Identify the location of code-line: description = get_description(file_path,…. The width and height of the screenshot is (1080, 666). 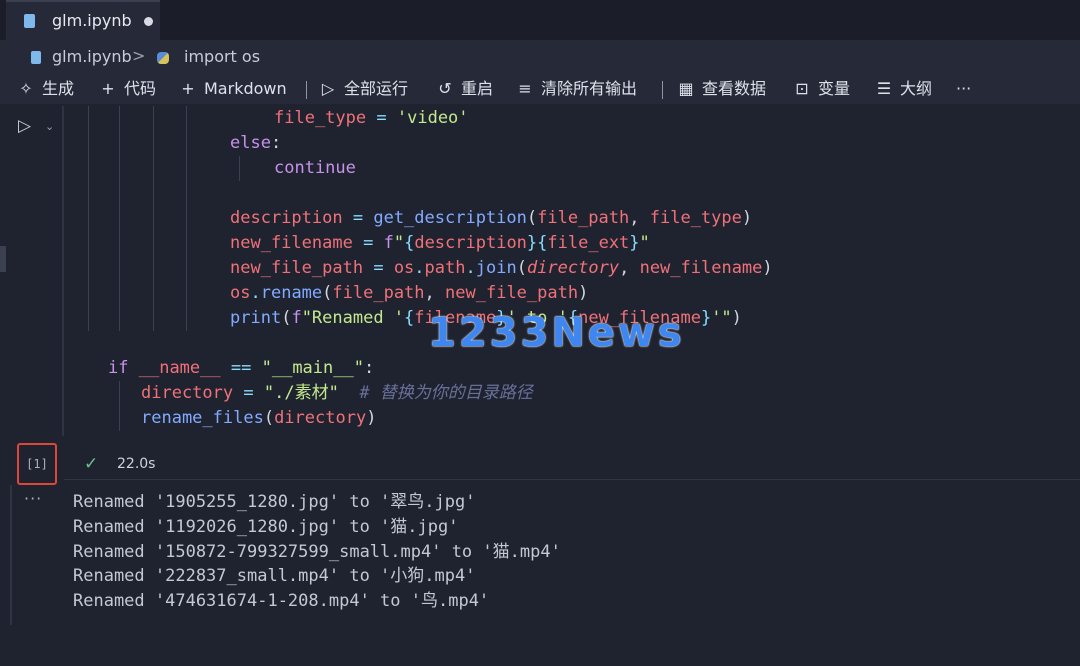
(491, 218).